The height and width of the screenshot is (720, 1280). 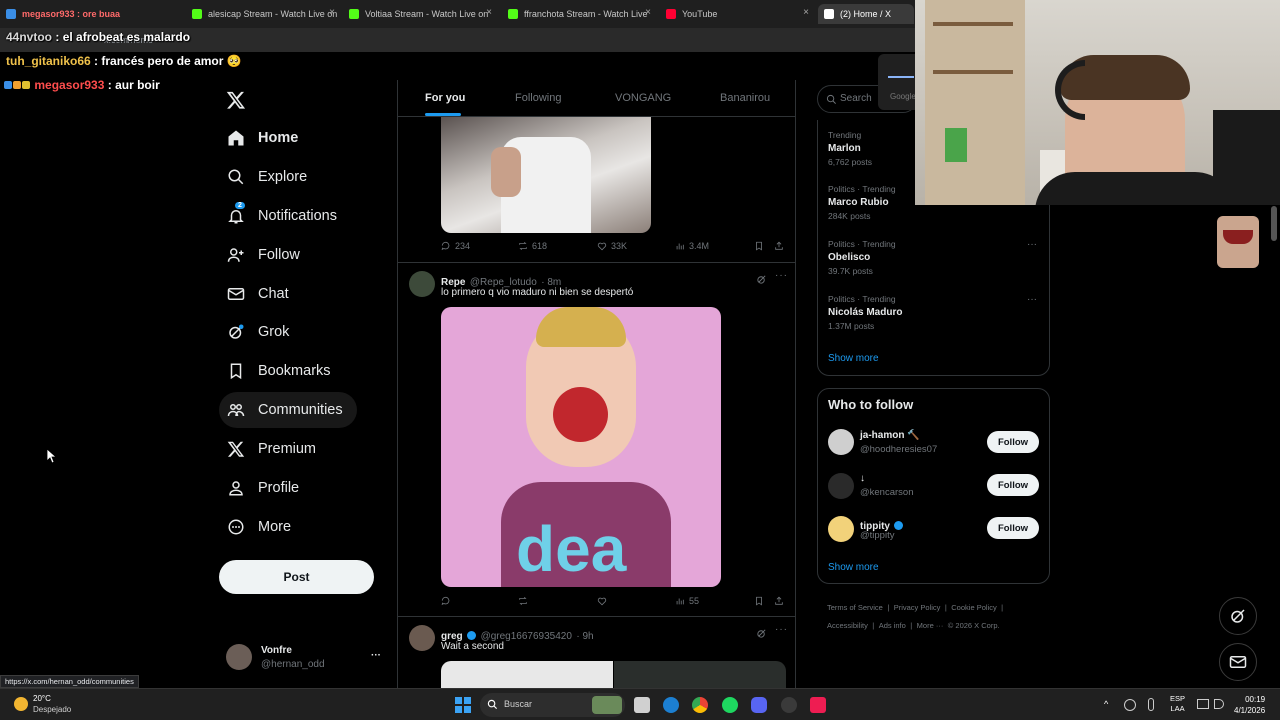 What do you see at coordinates (917, 607) in the screenshot?
I see `footer-link: Privacy Policy` at bounding box center [917, 607].